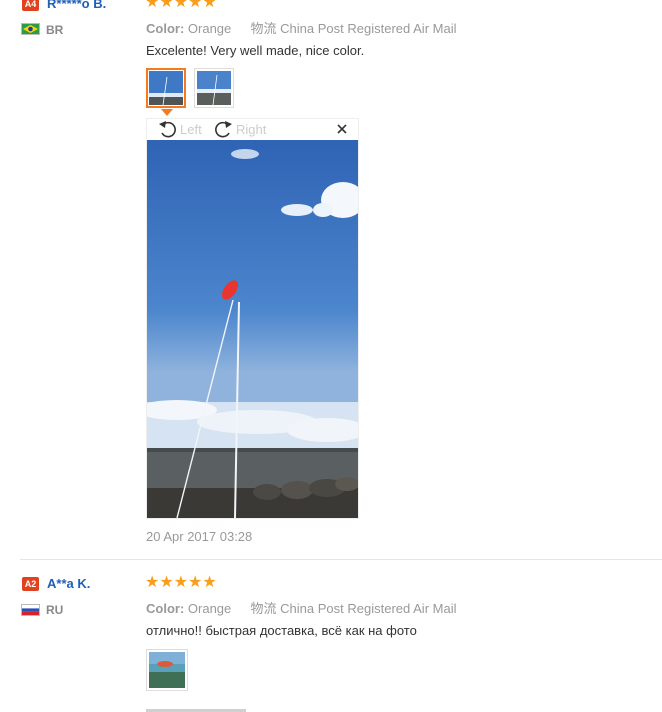  What do you see at coordinates (341, 559) in the screenshot?
I see `review-divider` at bounding box center [341, 559].